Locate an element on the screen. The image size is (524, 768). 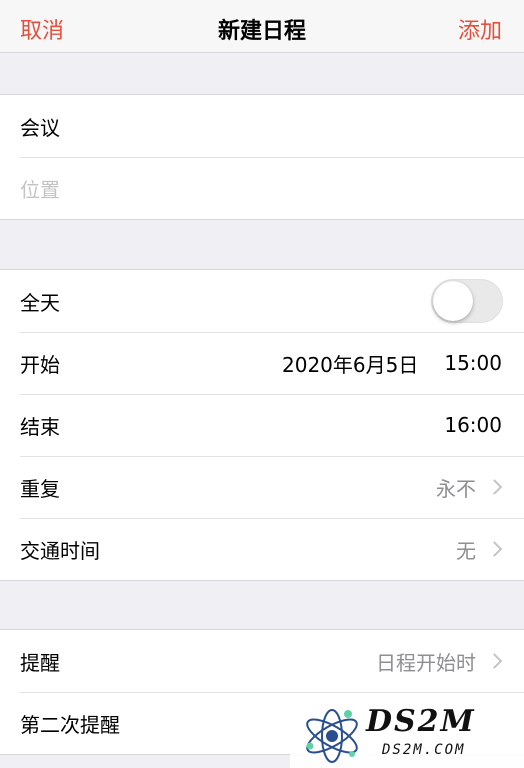
start-date: 2020年6月5日 is located at coordinates (350, 363).